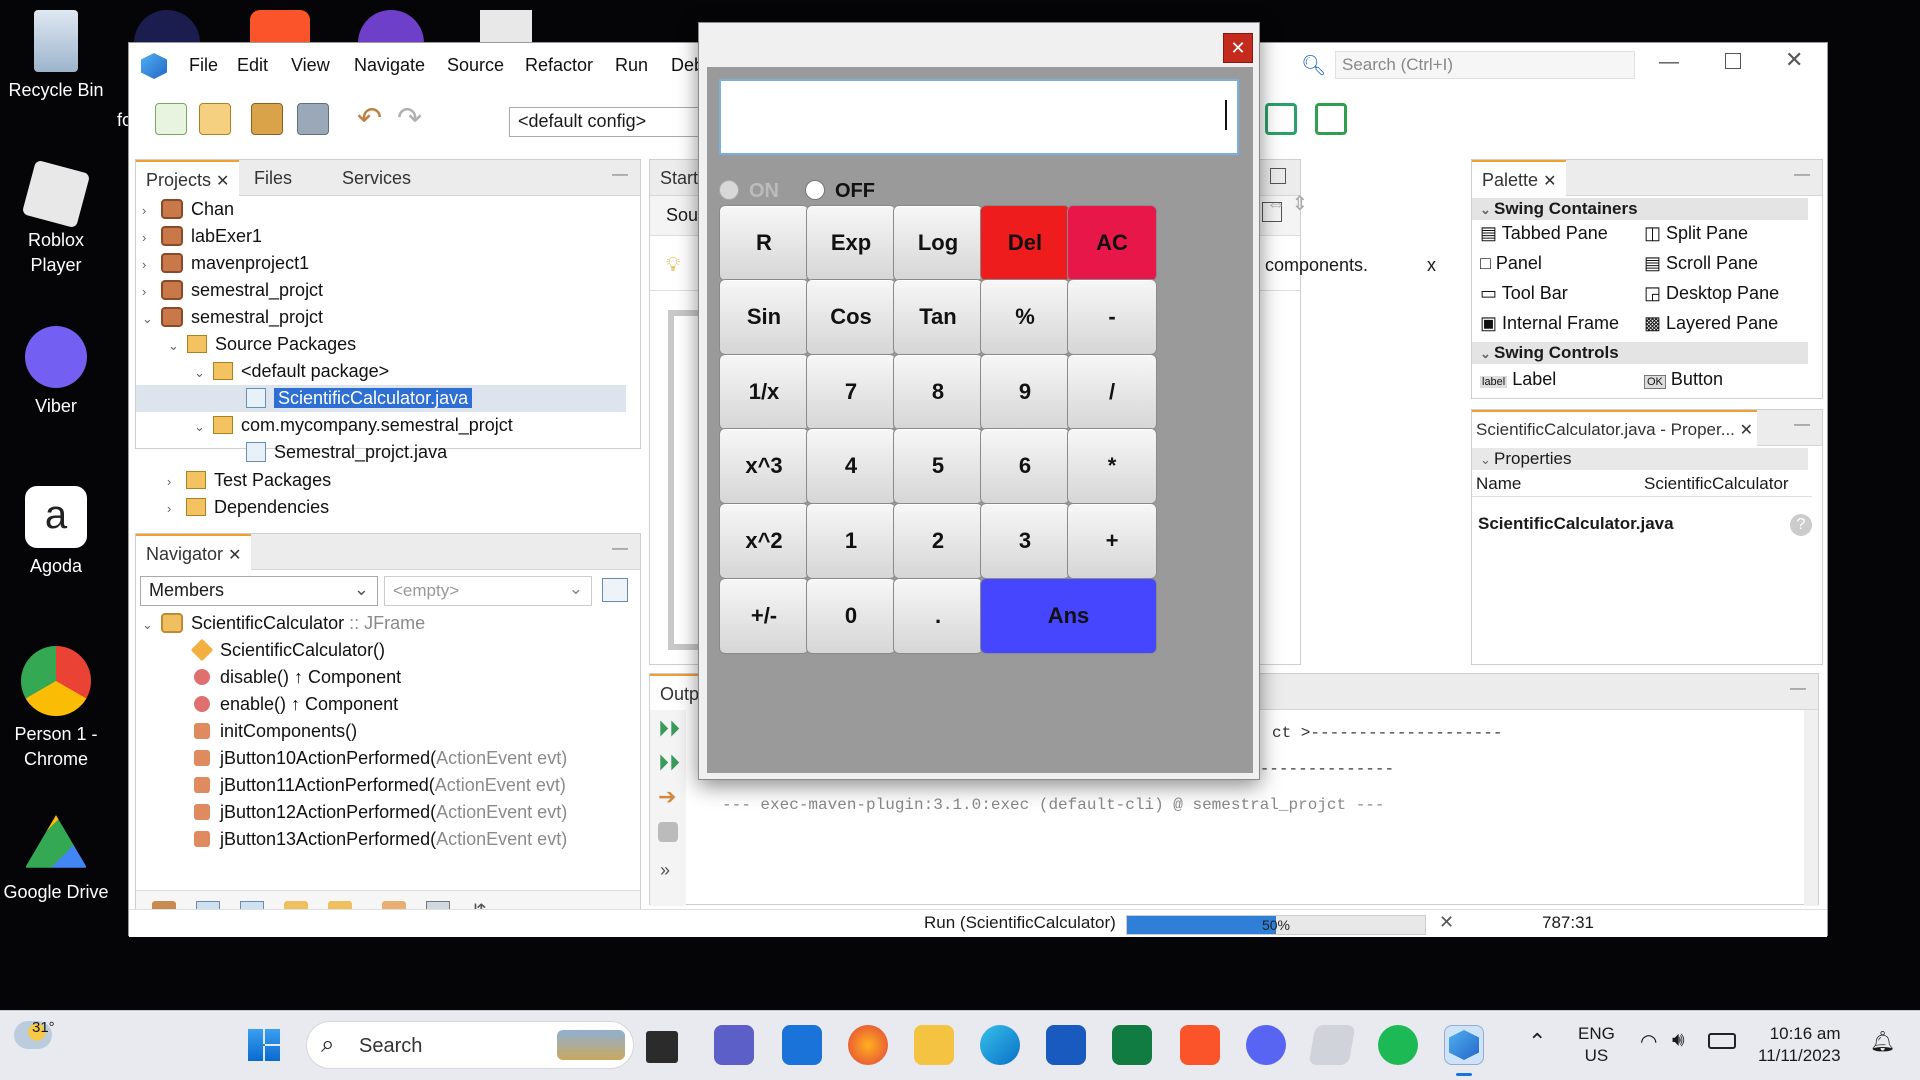  What do you see at coordinates (668, 832) in the screenshot?
I see `settings-icon` at bounding box center [668, 832].